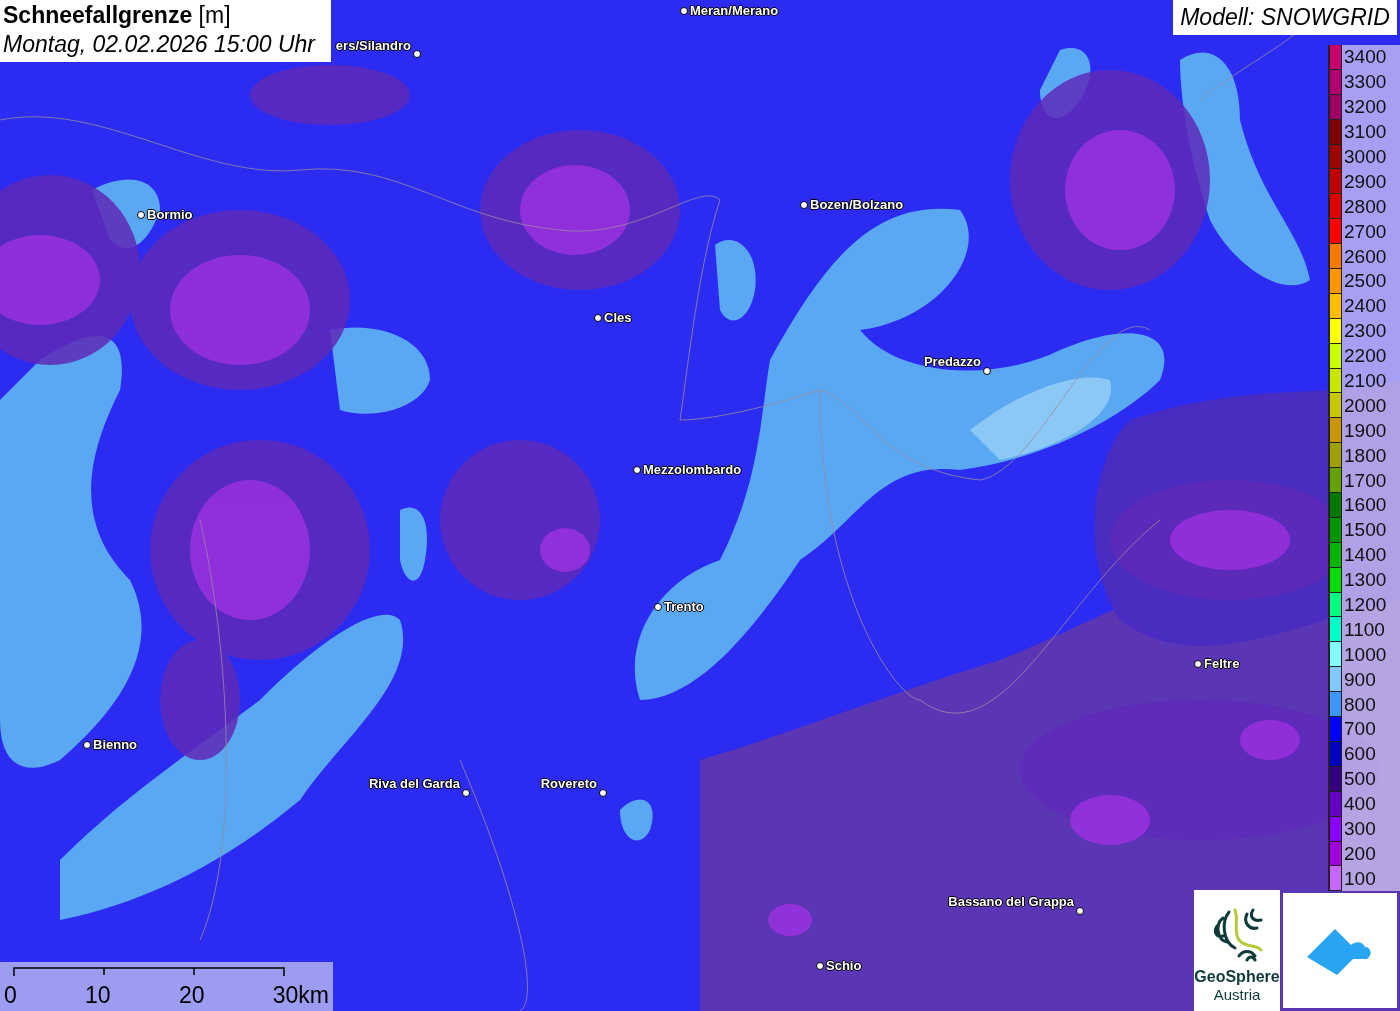 This screenshot has height=1011, width=1400. I want to click on legend-value: 1000, so click(1365, 654).